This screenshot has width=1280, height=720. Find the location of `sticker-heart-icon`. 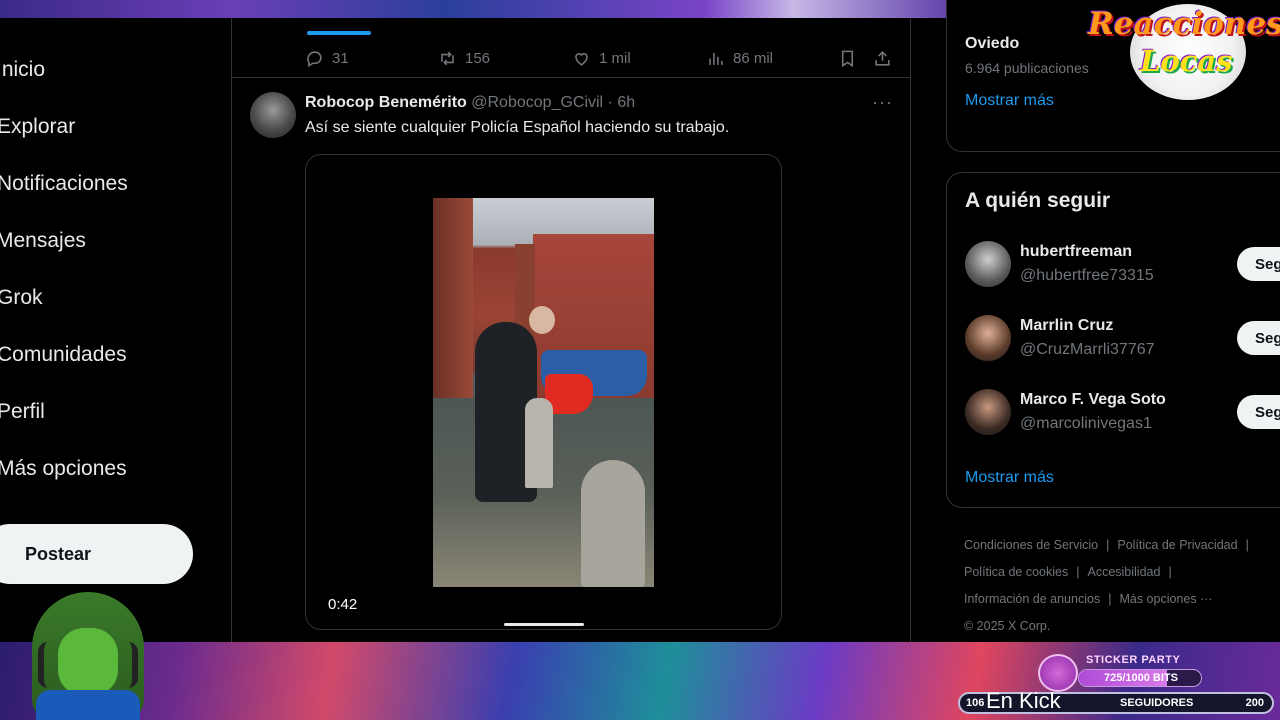

sticker-heart-icon is located at coordinates (1058, 673).